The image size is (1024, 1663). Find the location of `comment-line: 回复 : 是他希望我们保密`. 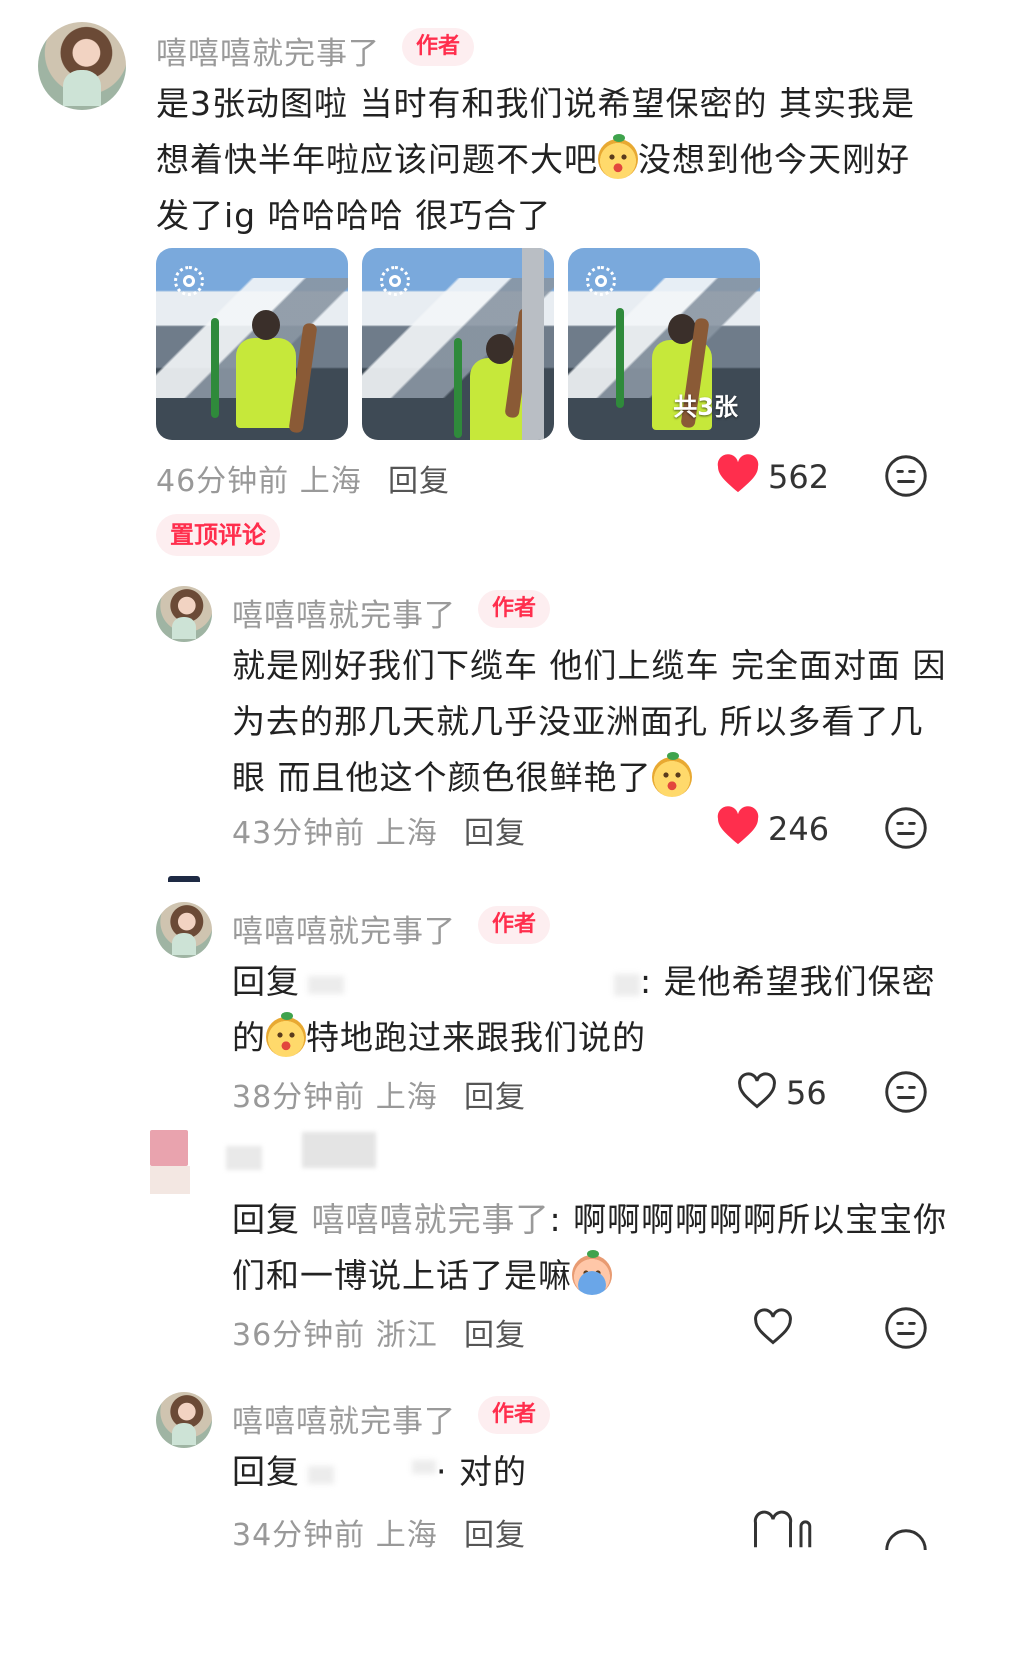

comment-line: 回复 : 是他希望我们保密 is located at coordinates (584, 981).